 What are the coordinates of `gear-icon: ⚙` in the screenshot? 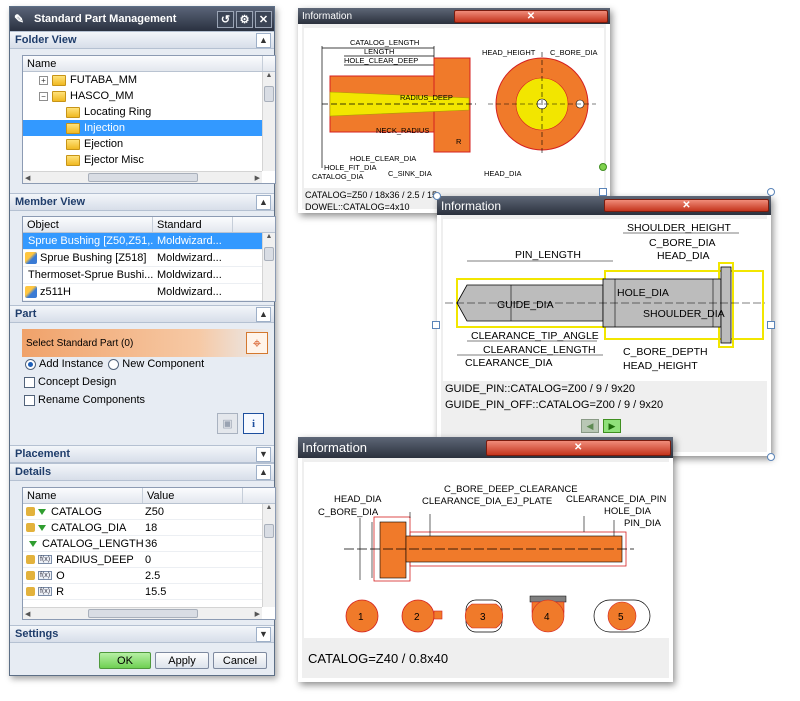 It's located at (244, 19).